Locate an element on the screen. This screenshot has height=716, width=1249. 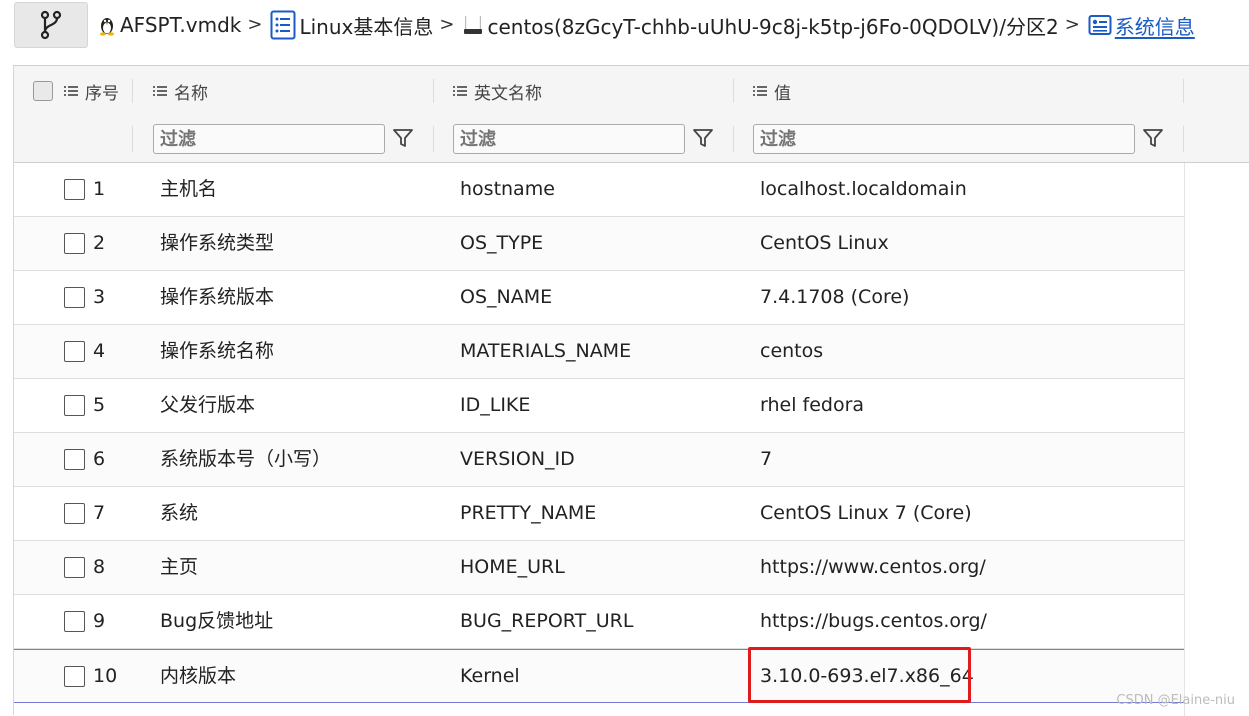
system-info-icon is located at coordinates (1100, 25).